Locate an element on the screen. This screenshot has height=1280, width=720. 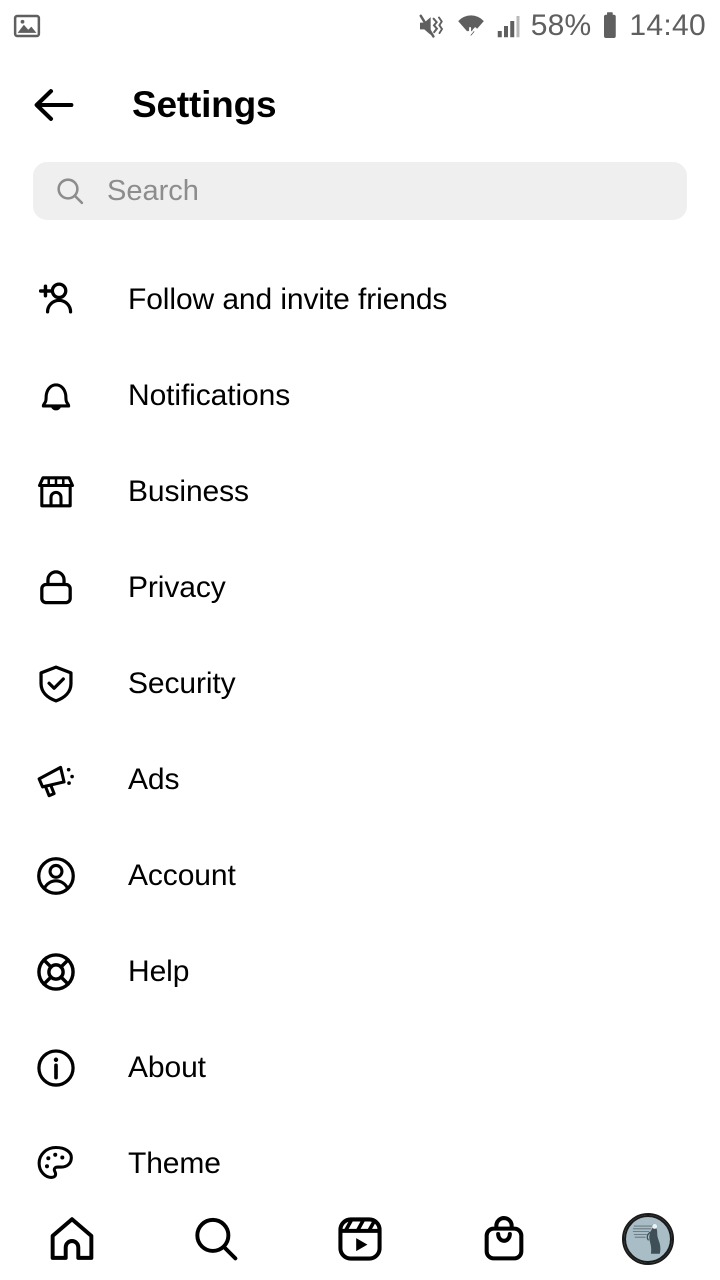
status-bar: 58% 14:40 is located at coordinates (360, 26).